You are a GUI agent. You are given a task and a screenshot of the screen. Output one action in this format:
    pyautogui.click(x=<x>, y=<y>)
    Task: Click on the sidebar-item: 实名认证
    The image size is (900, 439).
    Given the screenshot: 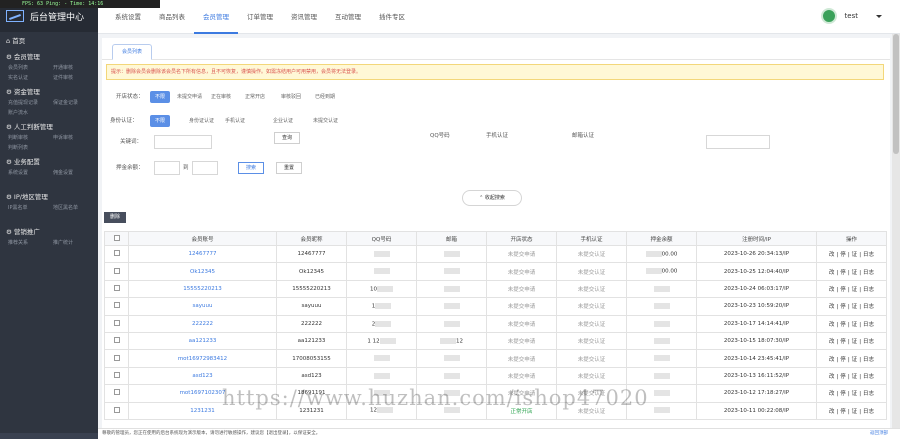 What is the action you would take?
    pyautogui.click(x=30, y=78)
    